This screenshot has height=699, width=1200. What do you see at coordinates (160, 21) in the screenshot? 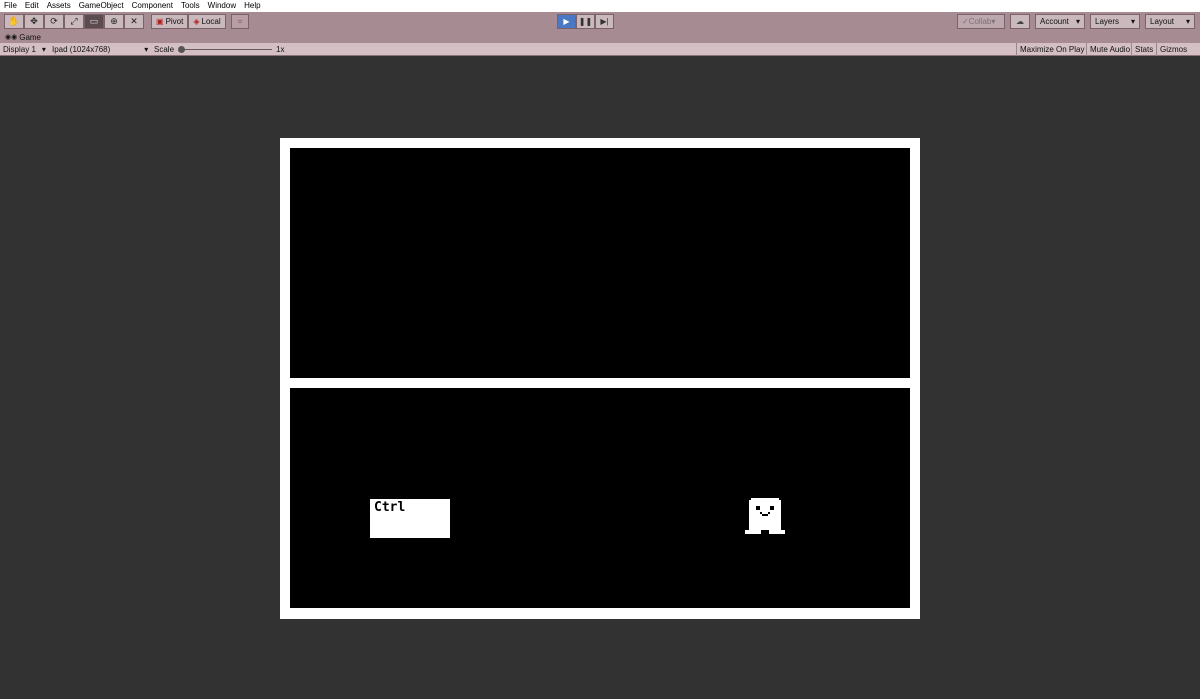
I see `pivot-icon: ▣` at bounding box center [160, 21].